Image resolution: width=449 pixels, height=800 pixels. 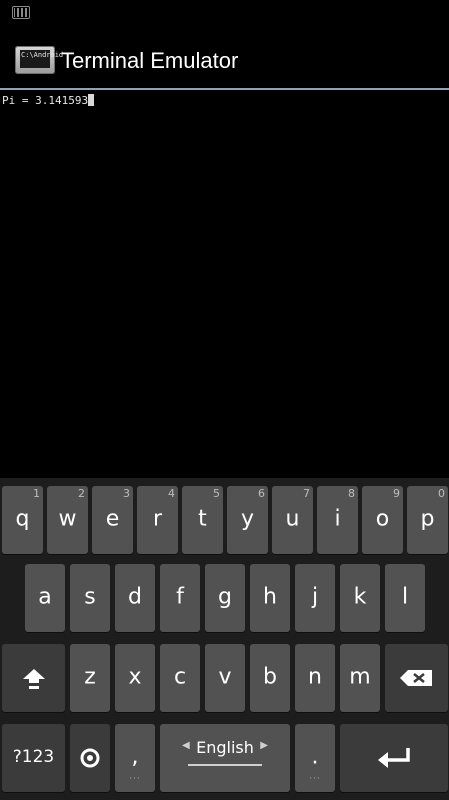 I want to click on key-label: b, so click(x=270, y=677).